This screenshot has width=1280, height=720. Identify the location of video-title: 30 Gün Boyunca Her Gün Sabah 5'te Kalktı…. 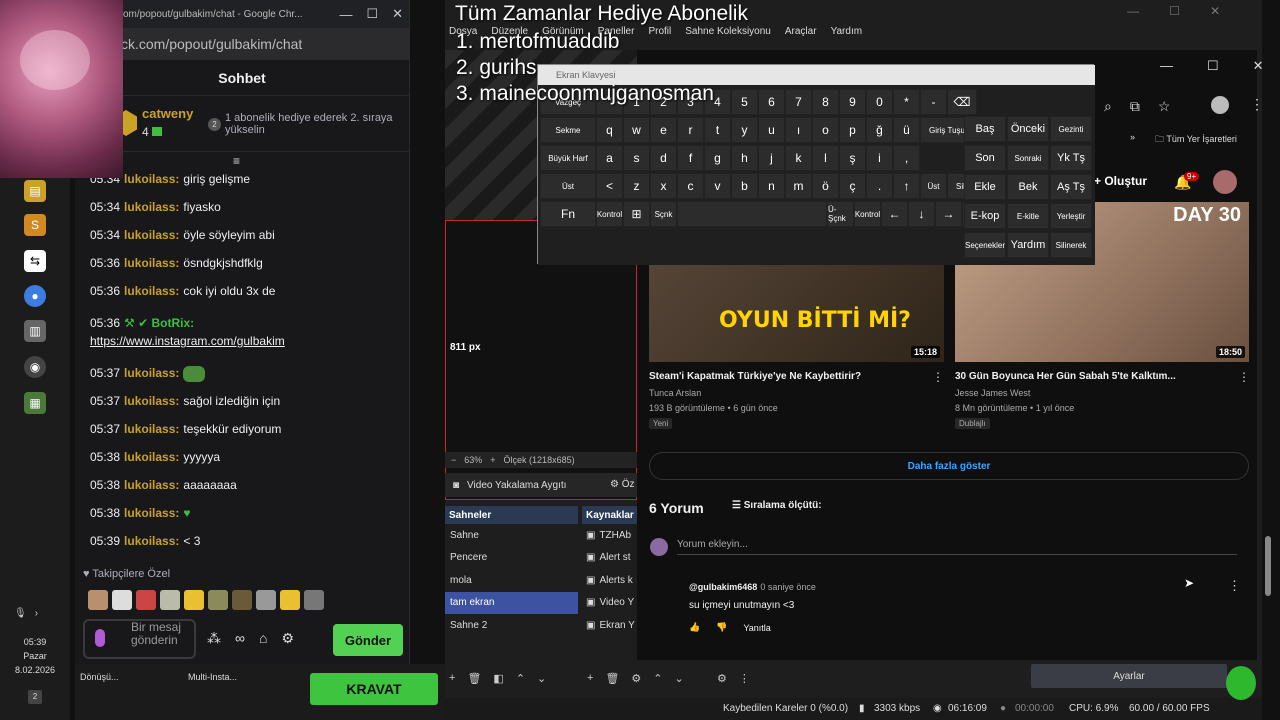
(1065, 376).